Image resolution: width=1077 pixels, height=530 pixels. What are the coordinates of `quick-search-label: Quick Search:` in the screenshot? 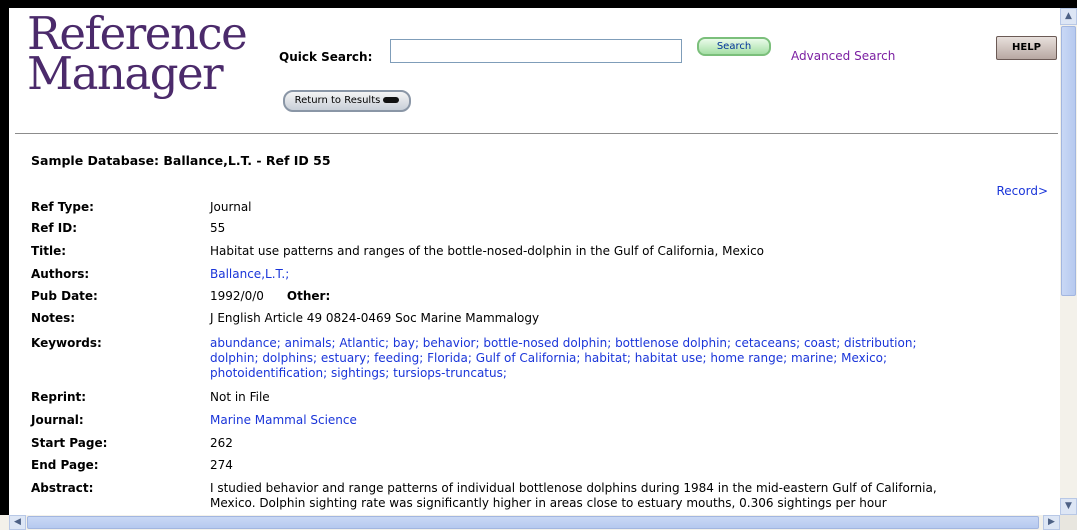 It's located at (326, 57).